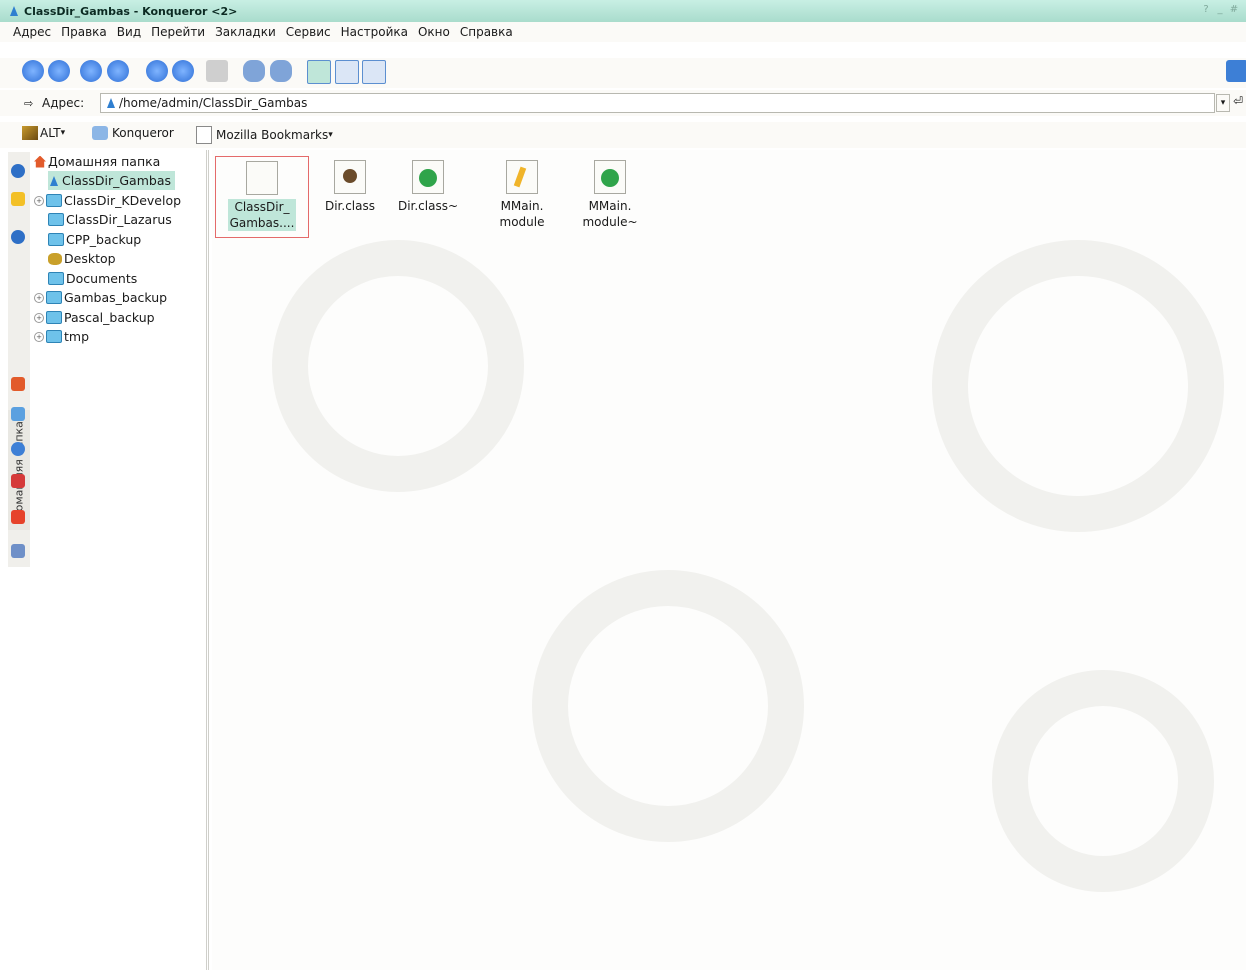  What do you see at coordinates (262, 178) in the screenshot?
I see `text-file-icon` at bounding box center [262, 178].